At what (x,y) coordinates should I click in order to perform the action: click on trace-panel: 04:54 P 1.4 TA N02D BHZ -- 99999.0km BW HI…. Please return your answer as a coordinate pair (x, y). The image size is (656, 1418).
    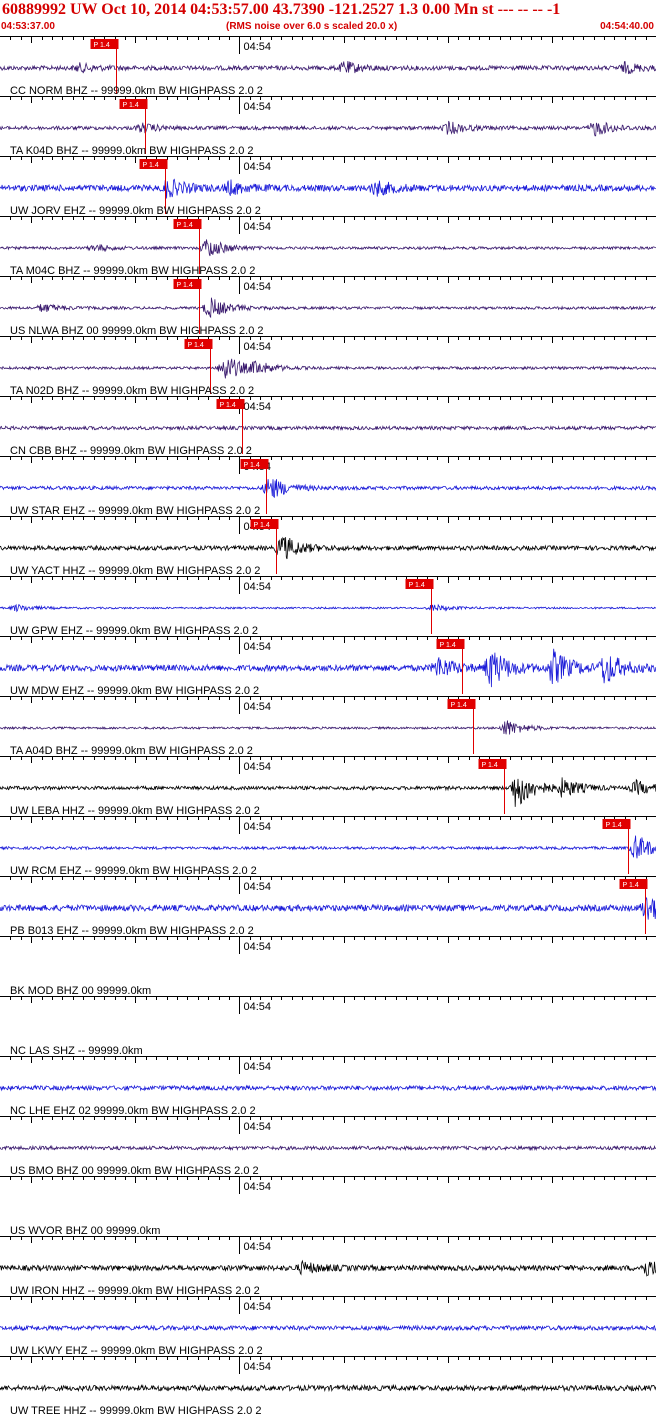
    Looking at the image, I should click on (328, 366).